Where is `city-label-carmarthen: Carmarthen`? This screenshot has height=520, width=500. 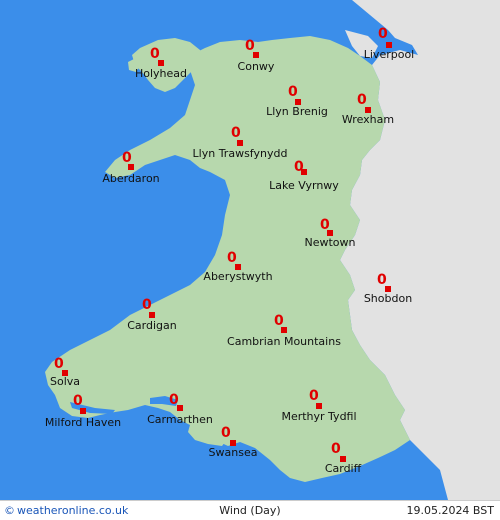 city-label-carmarthen: Carmarthen is located at coordinates (180, 419).